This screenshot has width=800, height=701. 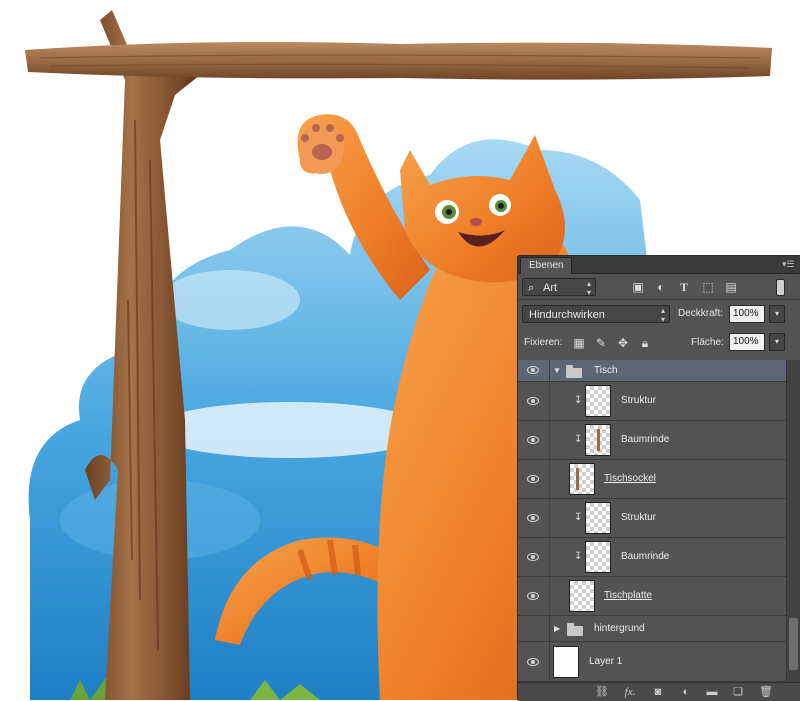 I want to click on layer-row-tisch: ▼ Tisch, so click(x=652, y=371).